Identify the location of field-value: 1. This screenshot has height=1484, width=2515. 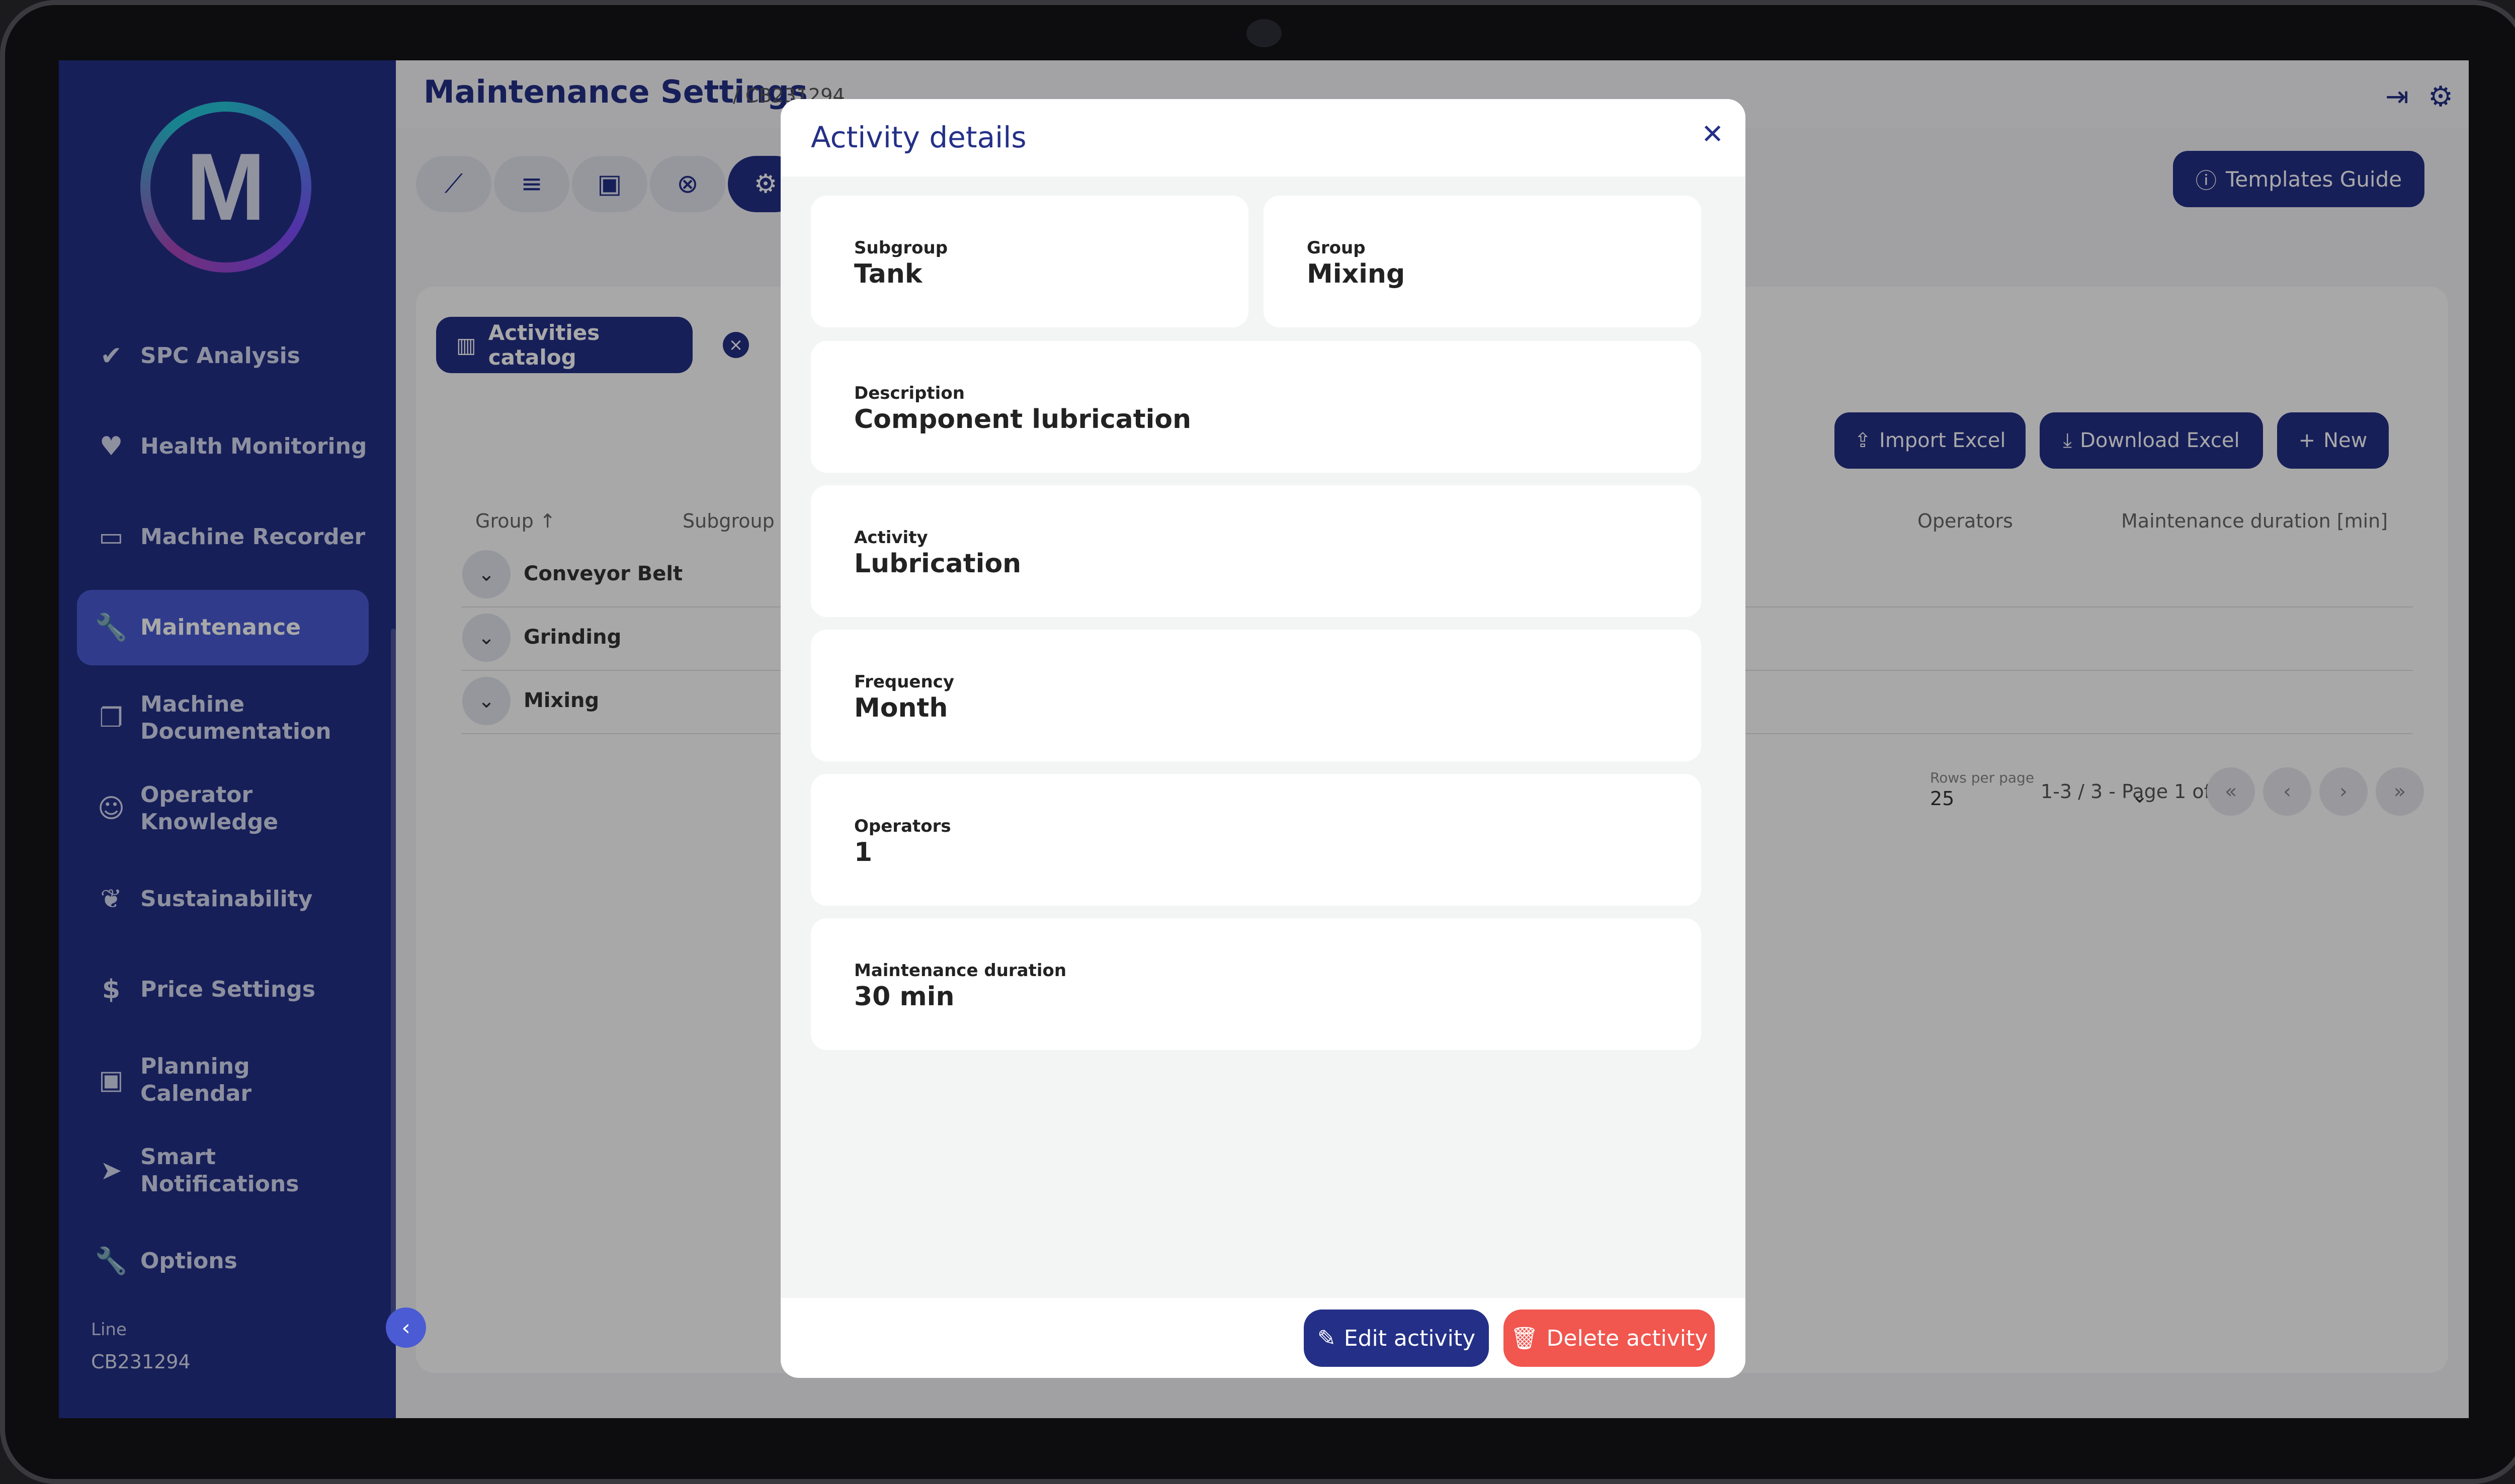
(864, 852).